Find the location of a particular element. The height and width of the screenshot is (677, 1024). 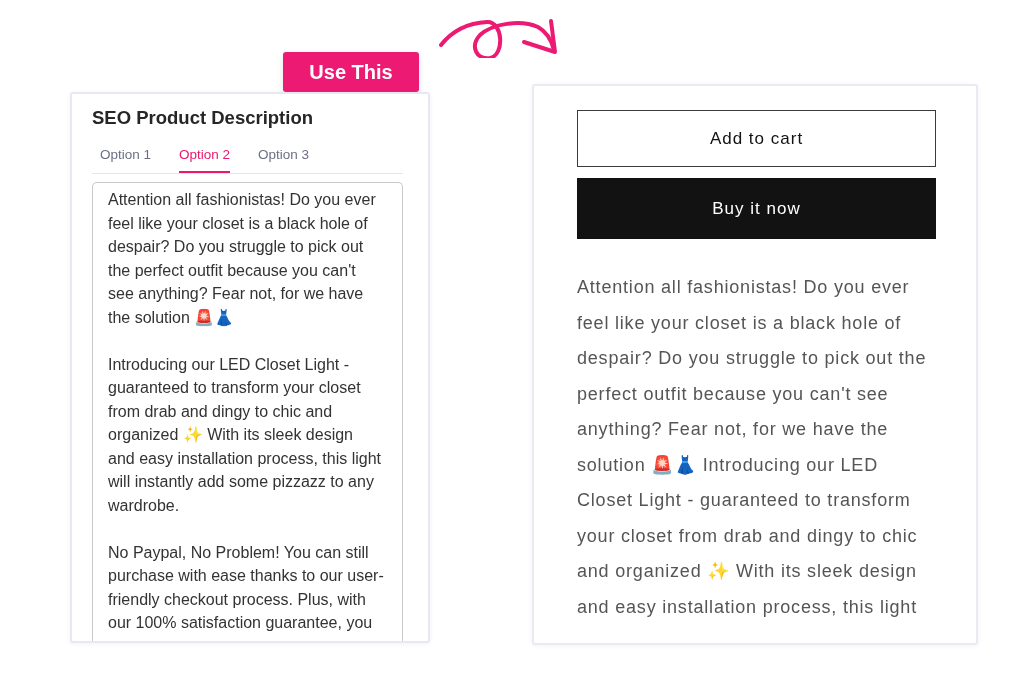

description-text: No Paypal, No Problem! You can still purchase with ease thanks to our user-friendly checkout process. Plus, with our 100% satisfaction guarantee, you is located at coordinates (246, 587).